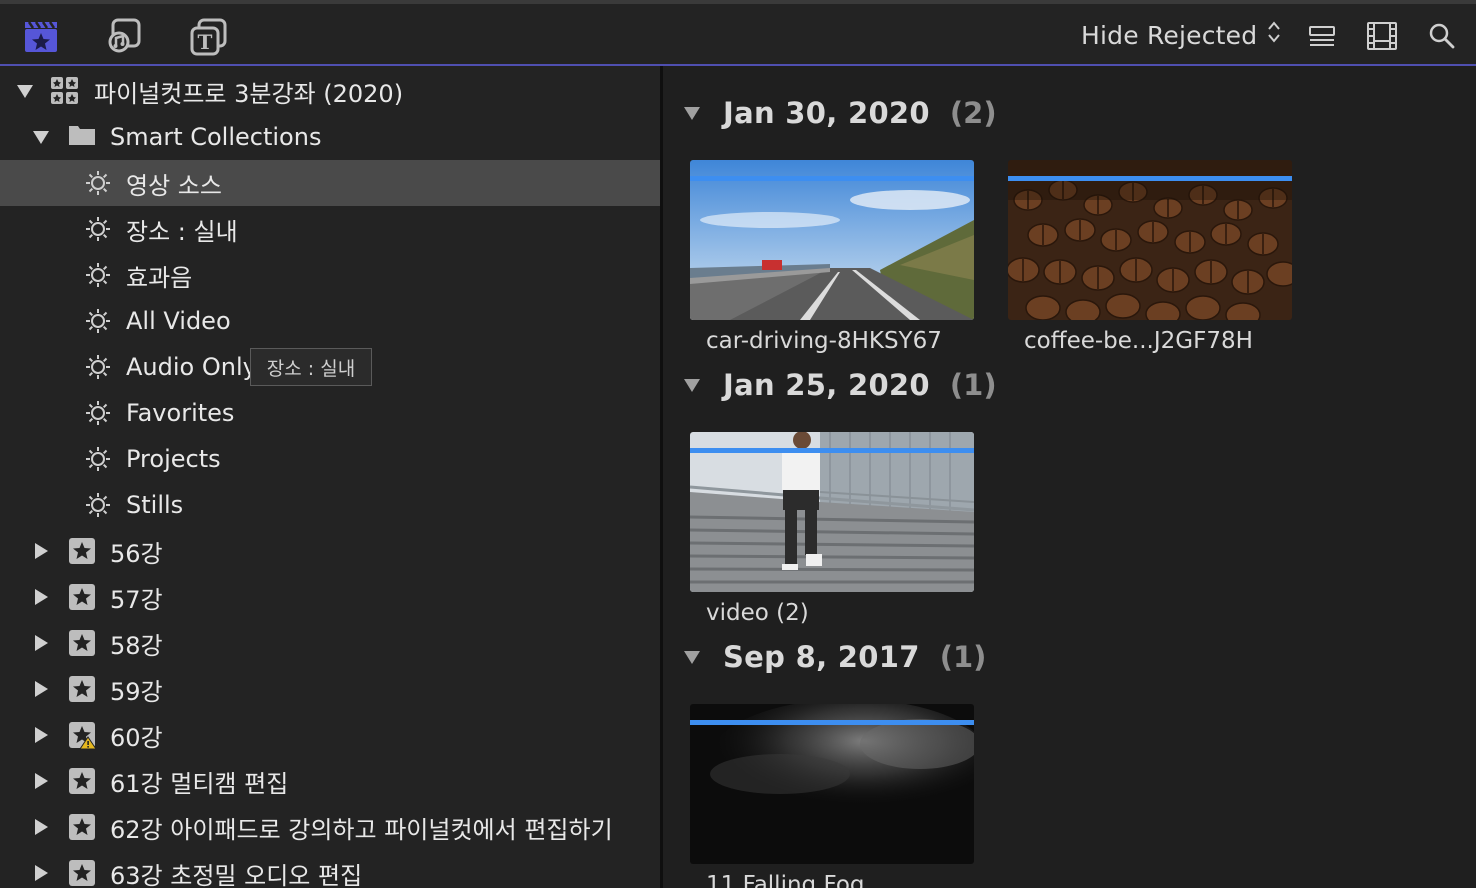  I want to click on smart-collection-label: Favorites, so click(180, 413).